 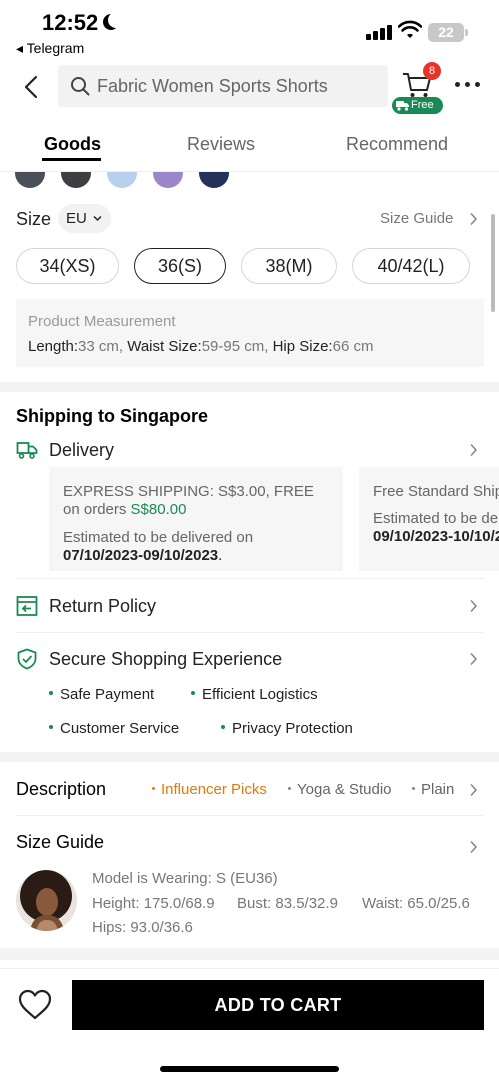 What do you see at coordinates (116, 20) in the screenshot?
I see `moon-icon` at bounding box center [116, 20].